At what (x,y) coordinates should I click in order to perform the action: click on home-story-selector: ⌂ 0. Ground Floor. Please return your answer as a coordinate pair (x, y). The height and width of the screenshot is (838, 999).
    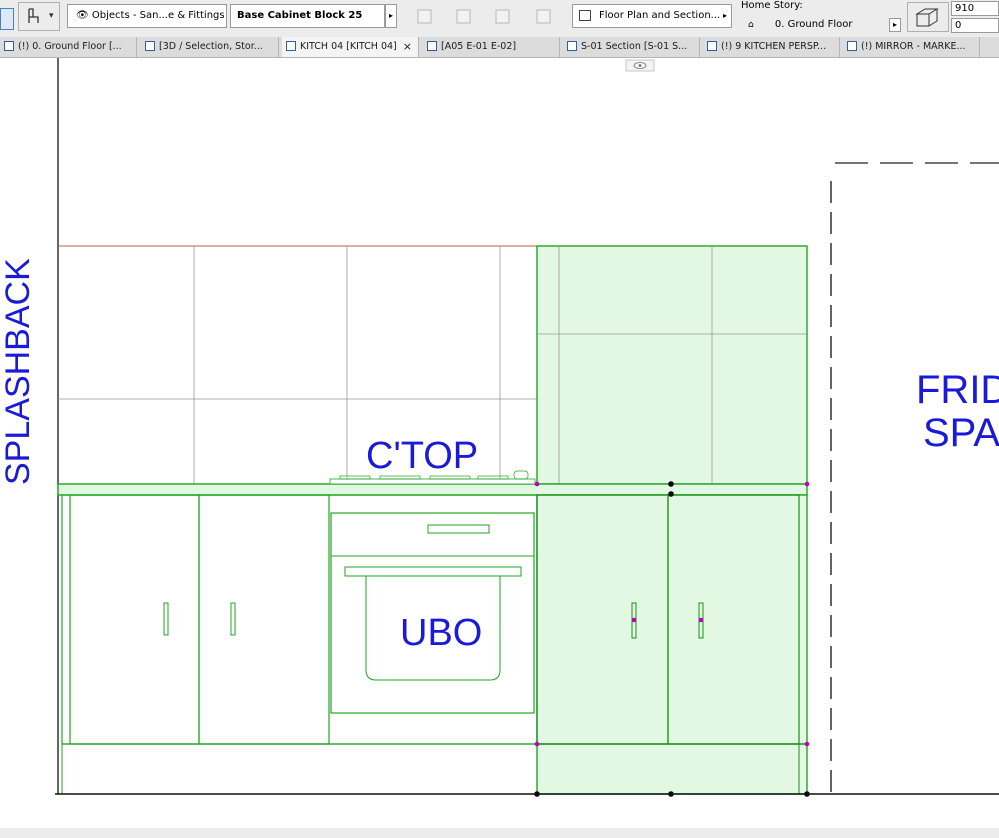
    Looking at the image, I should click on (823, 25).